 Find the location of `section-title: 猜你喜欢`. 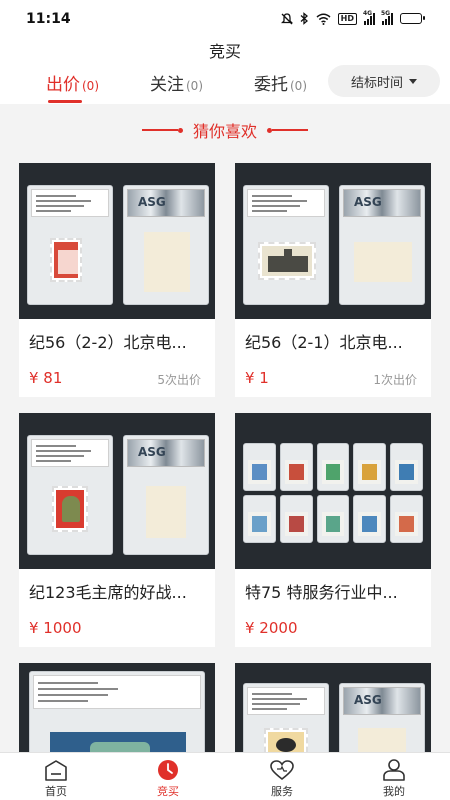

section-title: 猜你喜欢 is located at coordinates (224, 131).